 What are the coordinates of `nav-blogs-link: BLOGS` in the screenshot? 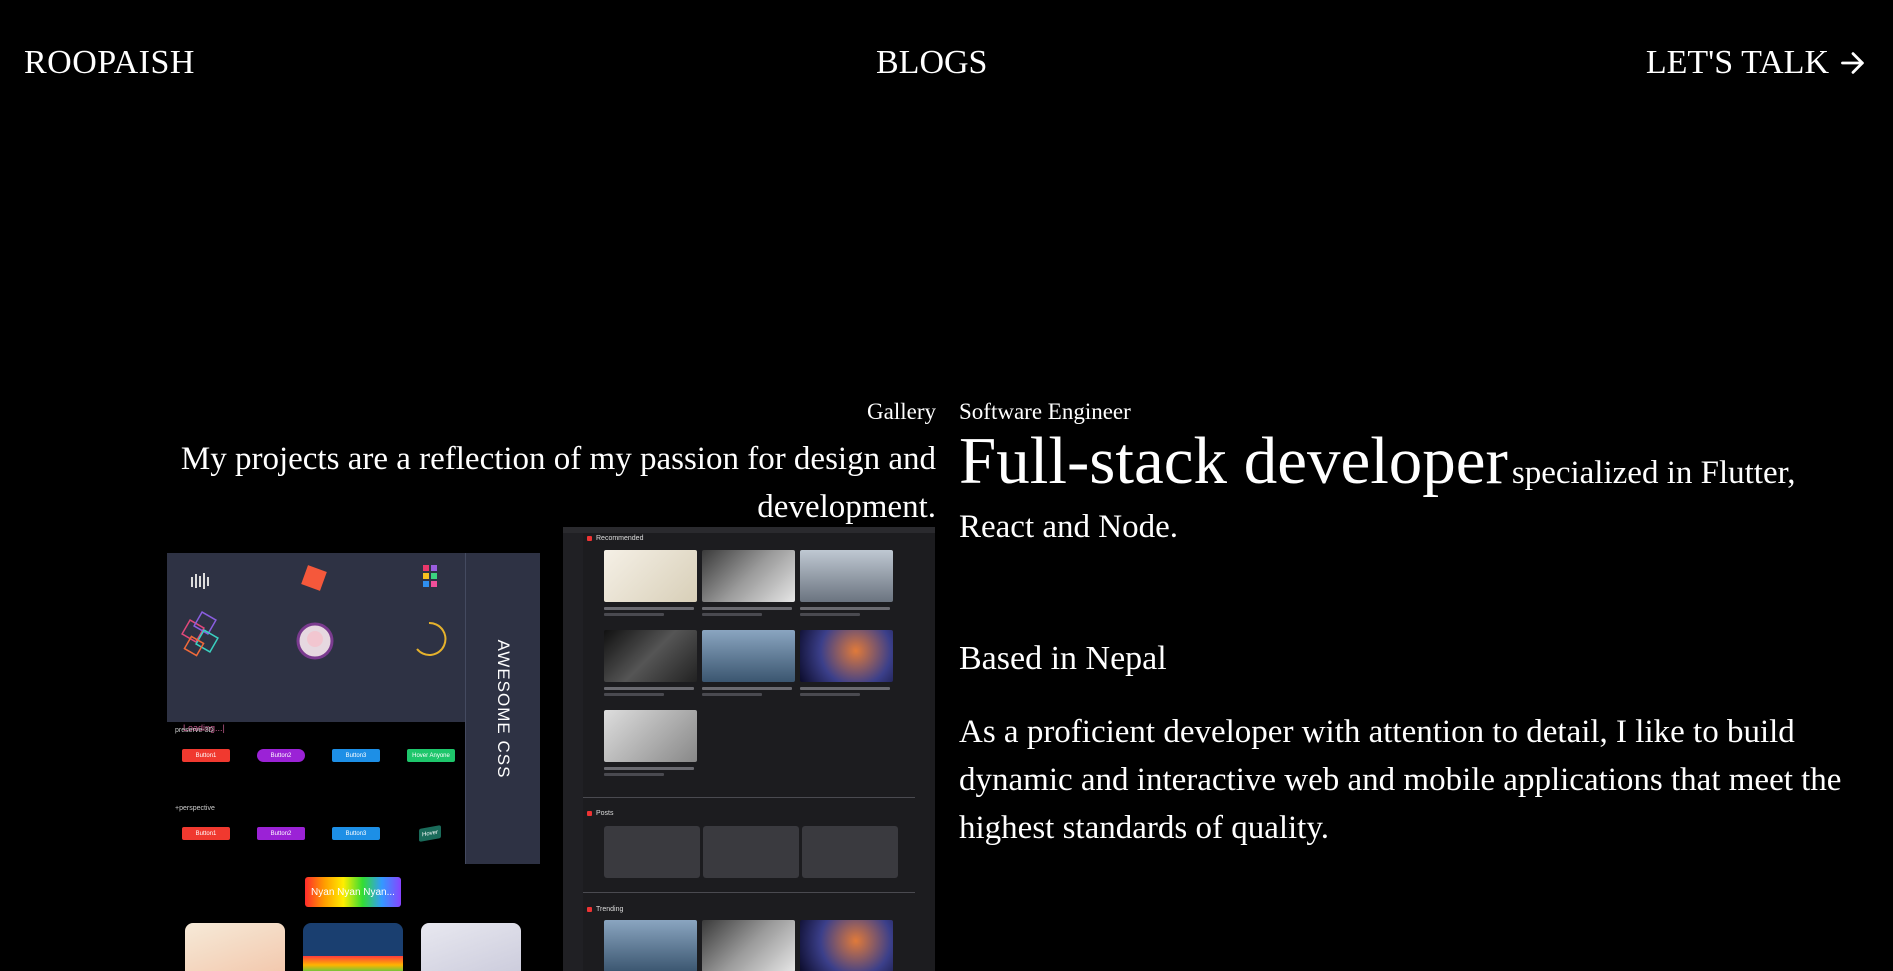 It's located at (931, 63).